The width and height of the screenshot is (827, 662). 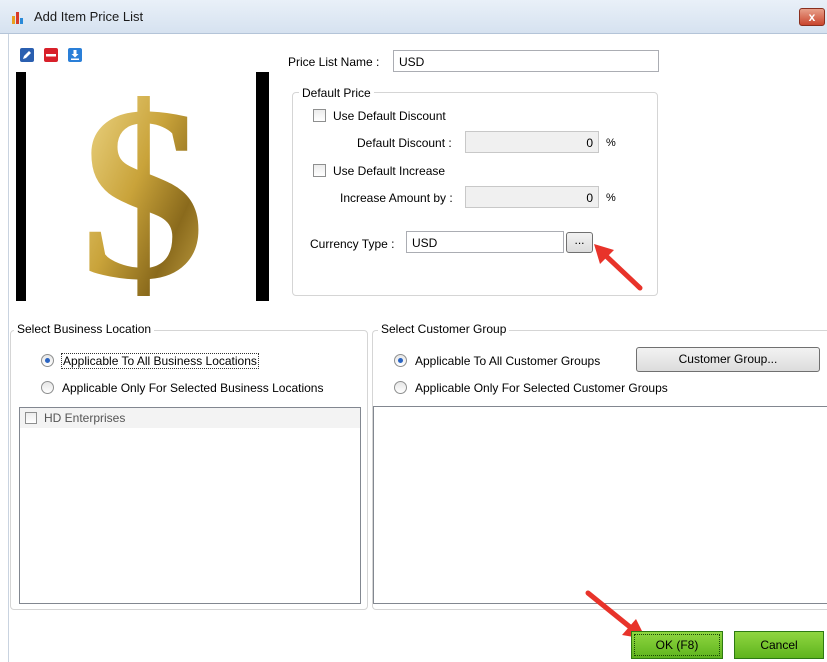 I want to click on download-button, so click(x=75, y=55).